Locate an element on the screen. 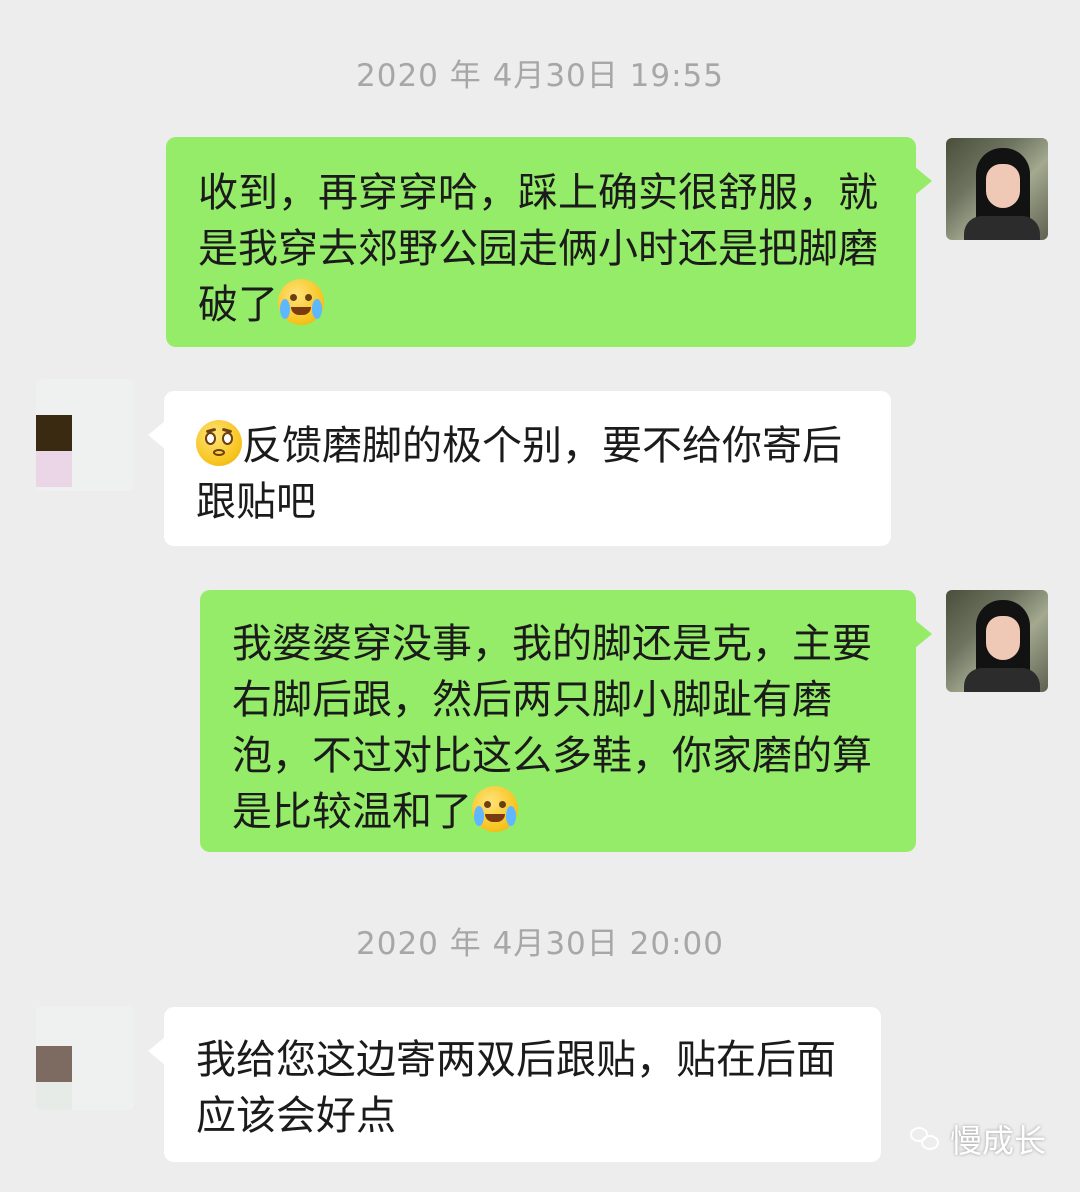 This screenshot has width=1080, height=1192. pleading-face-icon is located at coordinates (219, 443).